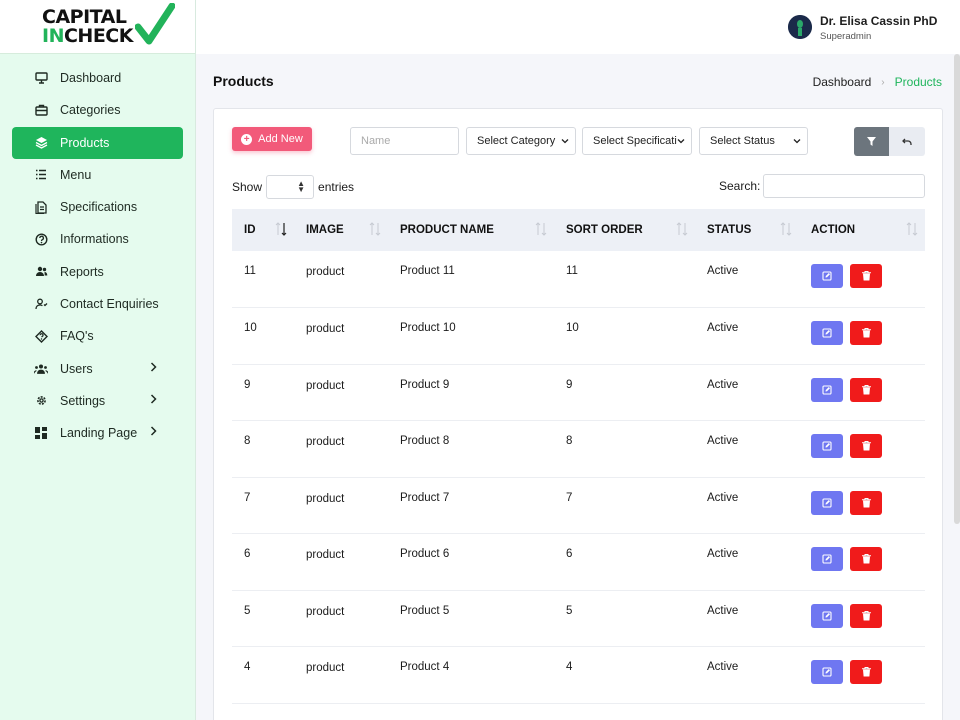 The image size is (960, 720). I want to click on sidebar-item-label: Menu, so click(76, 174).